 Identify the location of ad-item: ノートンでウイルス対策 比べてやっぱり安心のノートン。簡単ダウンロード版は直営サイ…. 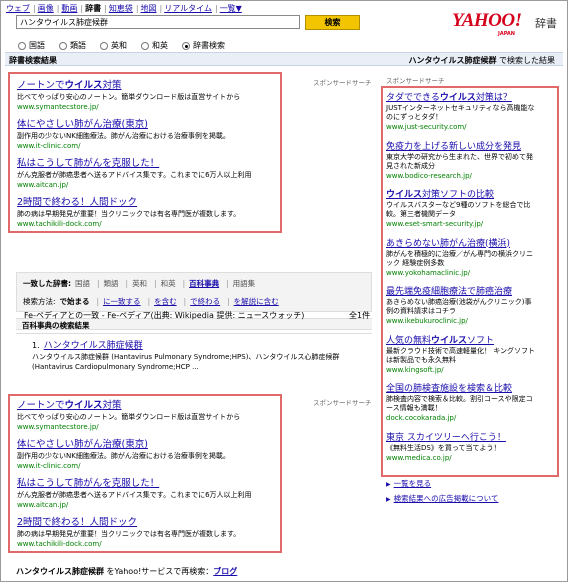
(128, 94).